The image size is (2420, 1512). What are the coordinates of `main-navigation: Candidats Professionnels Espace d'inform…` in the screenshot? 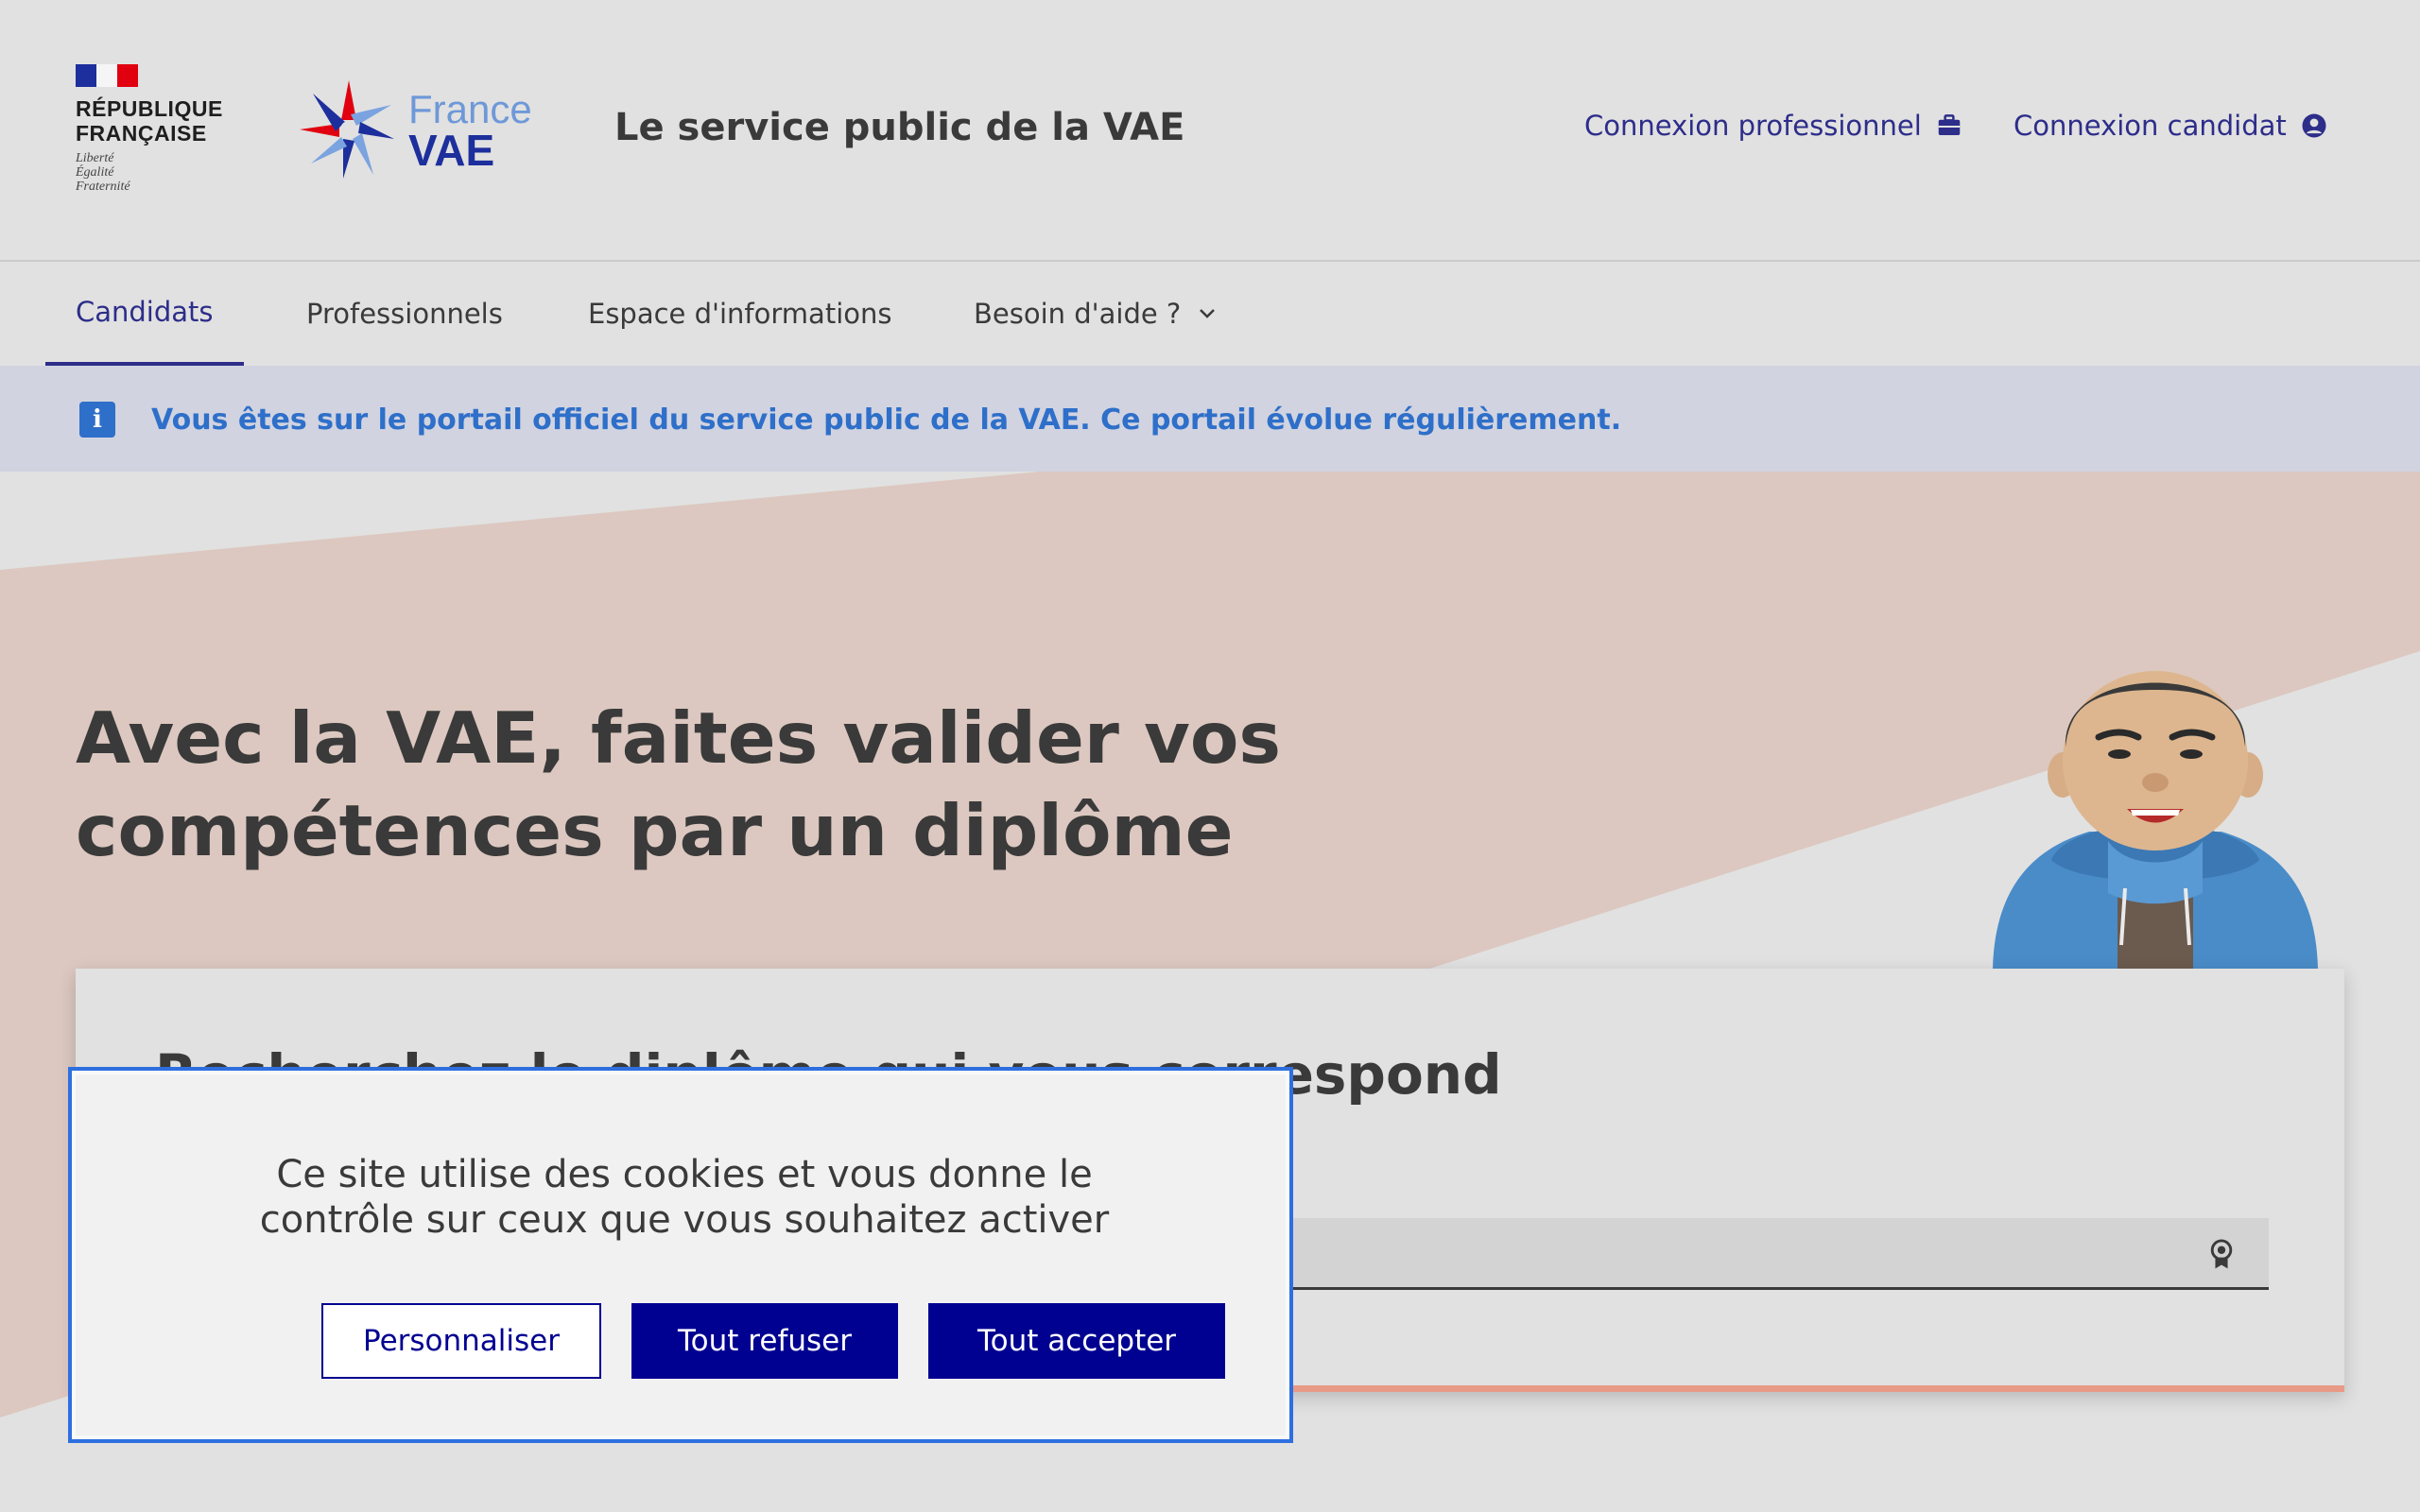 It's located at (1210, 314).